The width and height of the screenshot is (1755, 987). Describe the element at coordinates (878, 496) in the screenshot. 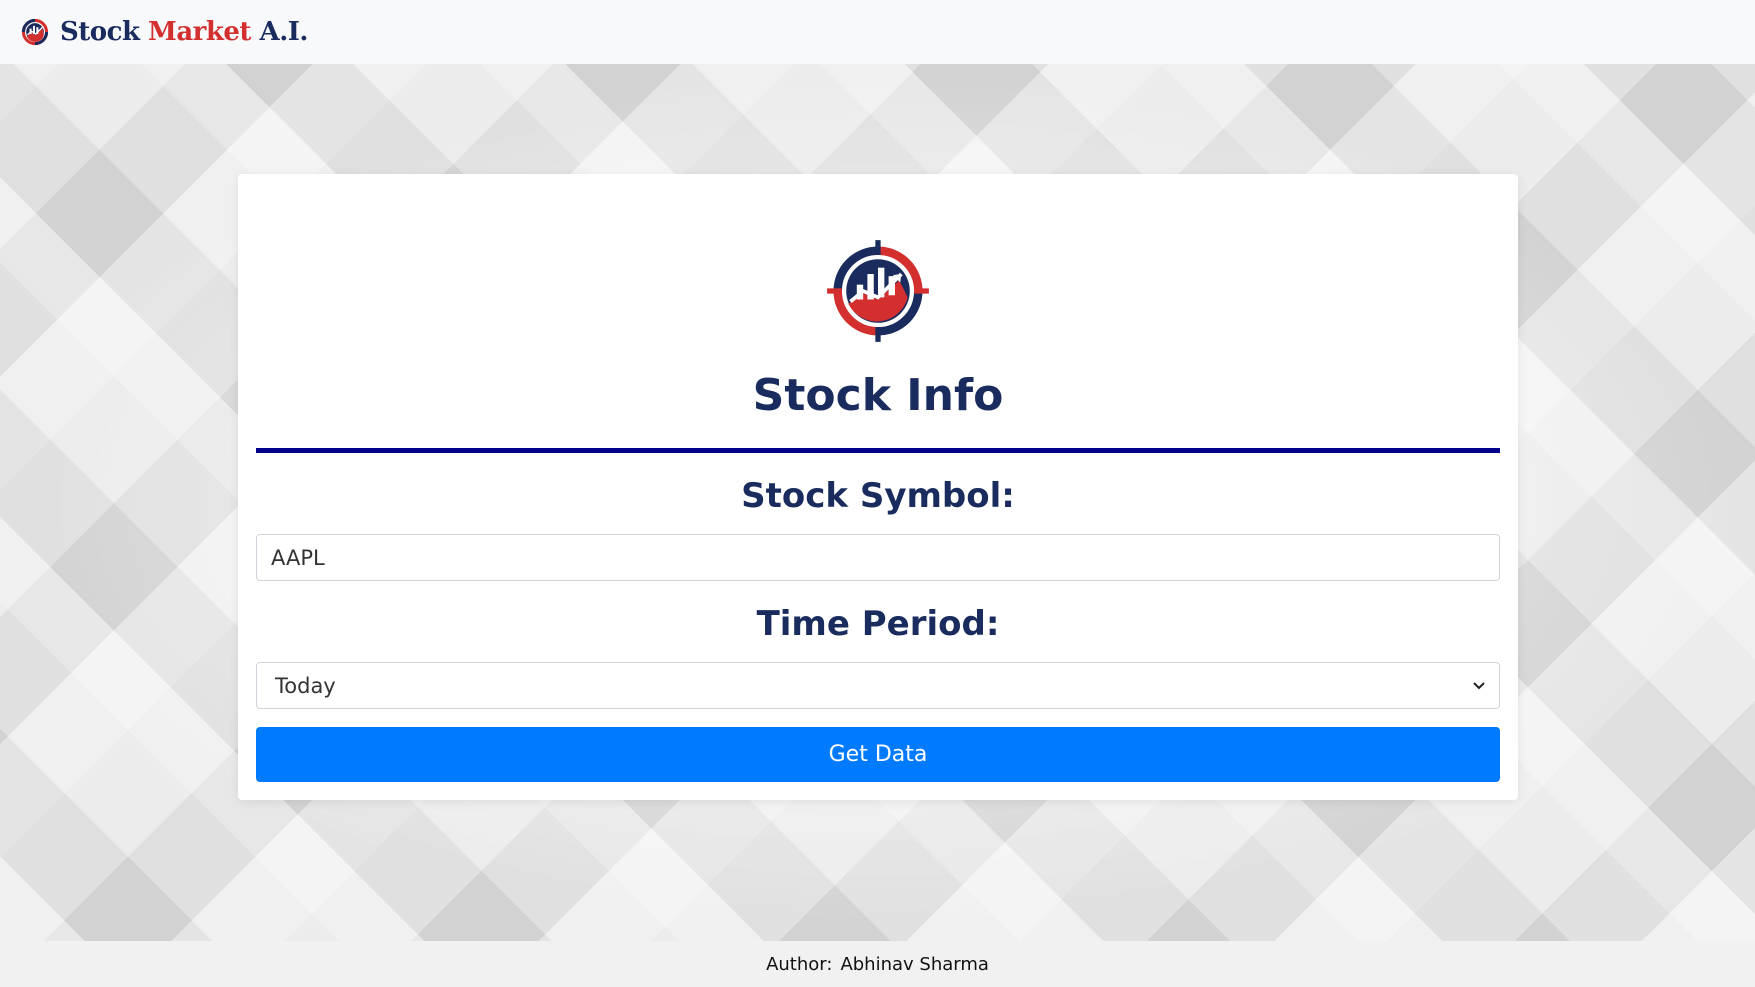

I see `stock-symbol-label: Stock Symbol:` at that location.